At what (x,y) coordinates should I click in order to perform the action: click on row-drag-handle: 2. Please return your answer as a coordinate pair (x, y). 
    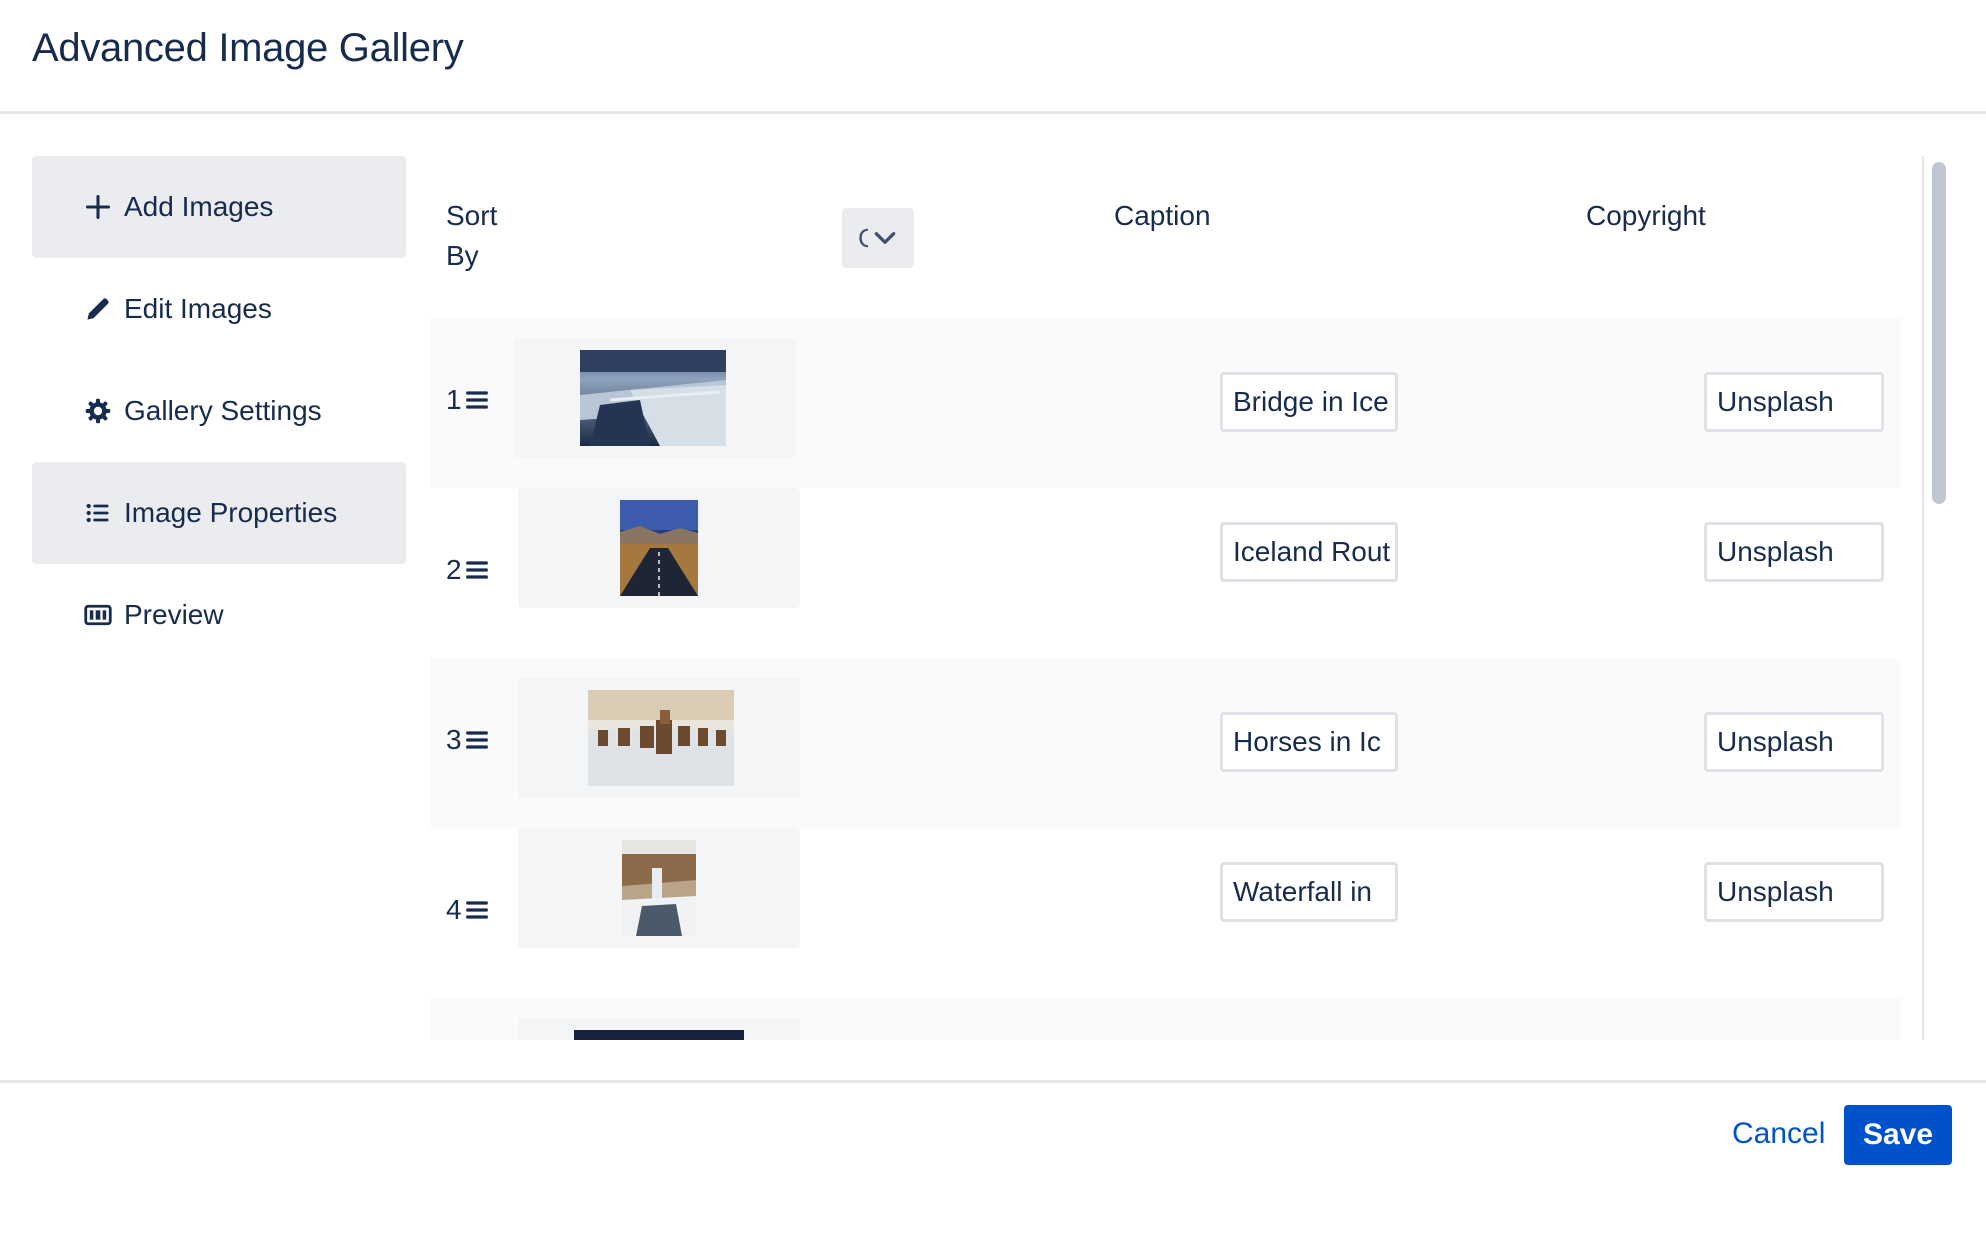
    Looking at the image, I should click on (468, 570).